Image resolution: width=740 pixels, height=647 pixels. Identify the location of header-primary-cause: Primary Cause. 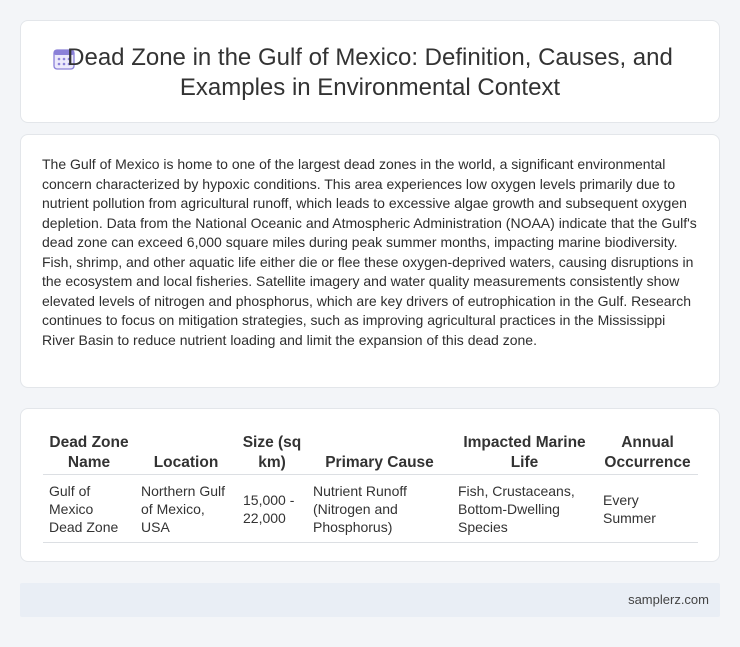
(379, 454).